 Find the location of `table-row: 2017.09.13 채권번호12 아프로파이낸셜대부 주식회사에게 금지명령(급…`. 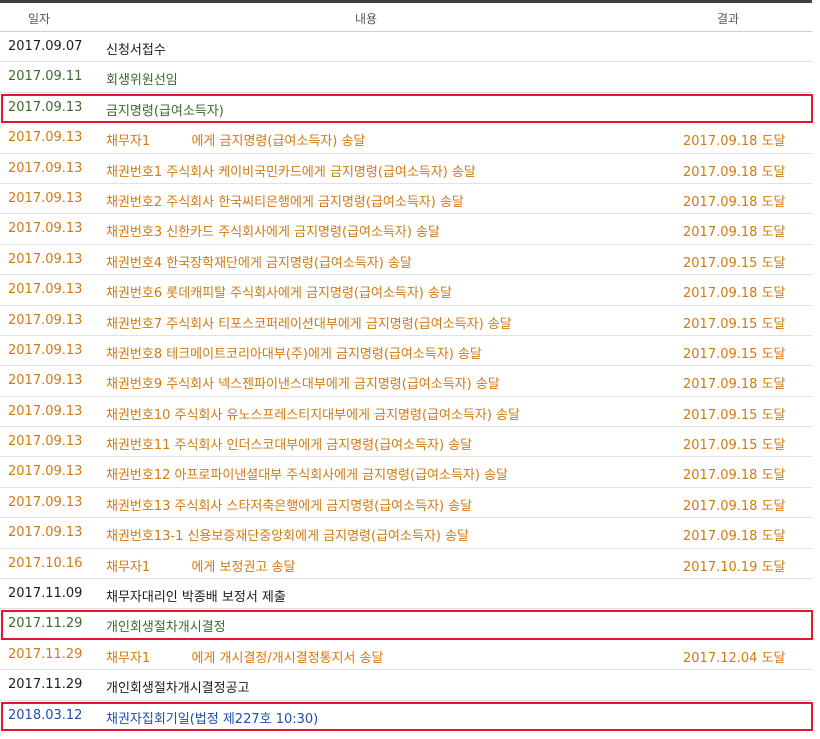

table-row: 2017.09.13 채권번호12 아프로파이낸셜대부 주식회사에게 금지명령(급… is located at coordinates (406, 472).